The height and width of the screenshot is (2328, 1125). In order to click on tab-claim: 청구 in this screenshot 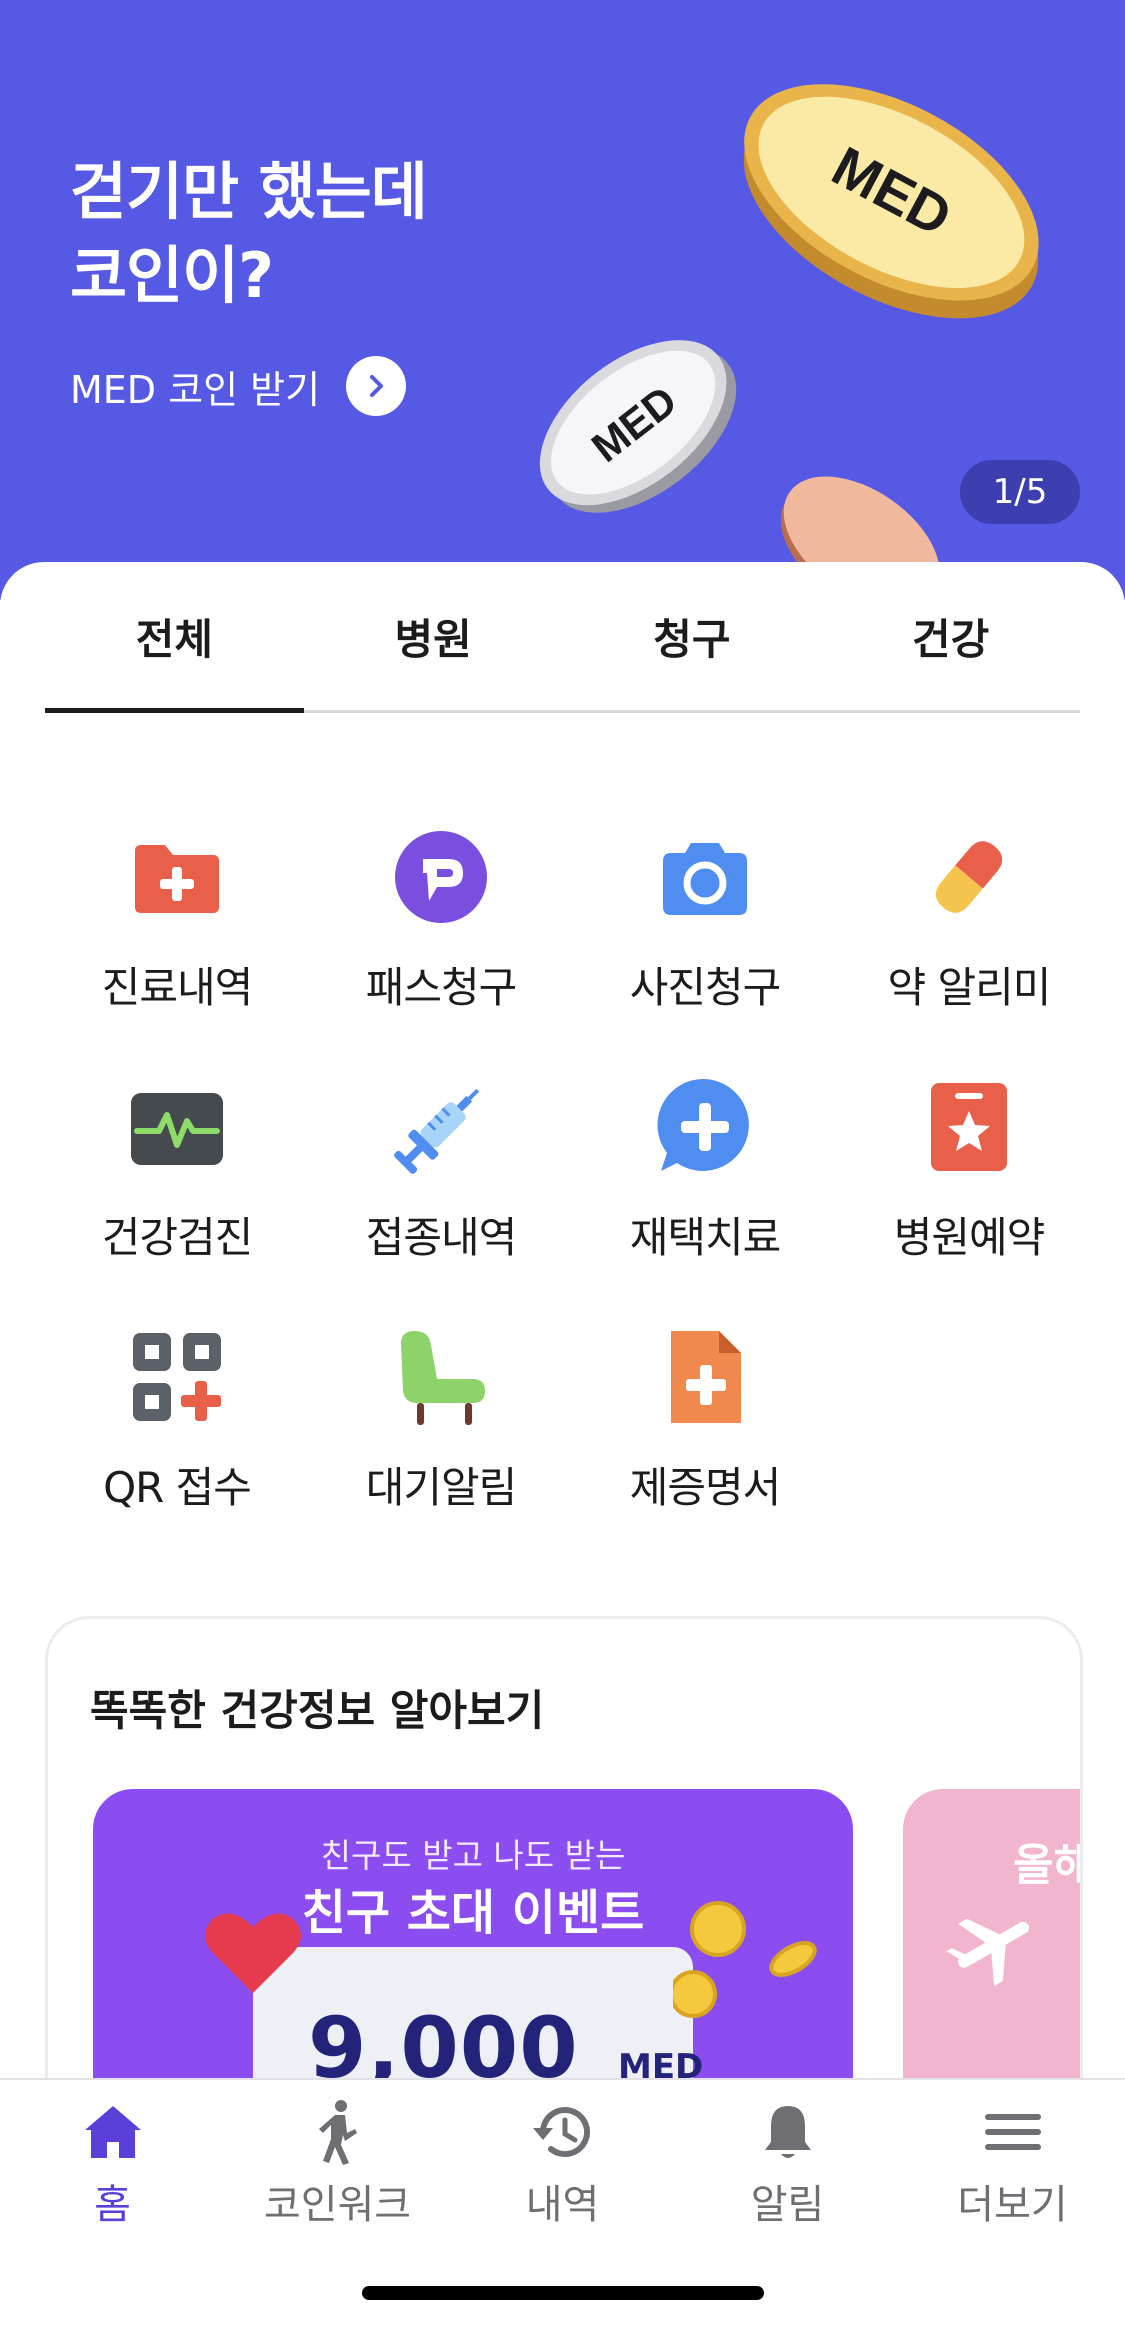, I will do `click(692, 636)`.